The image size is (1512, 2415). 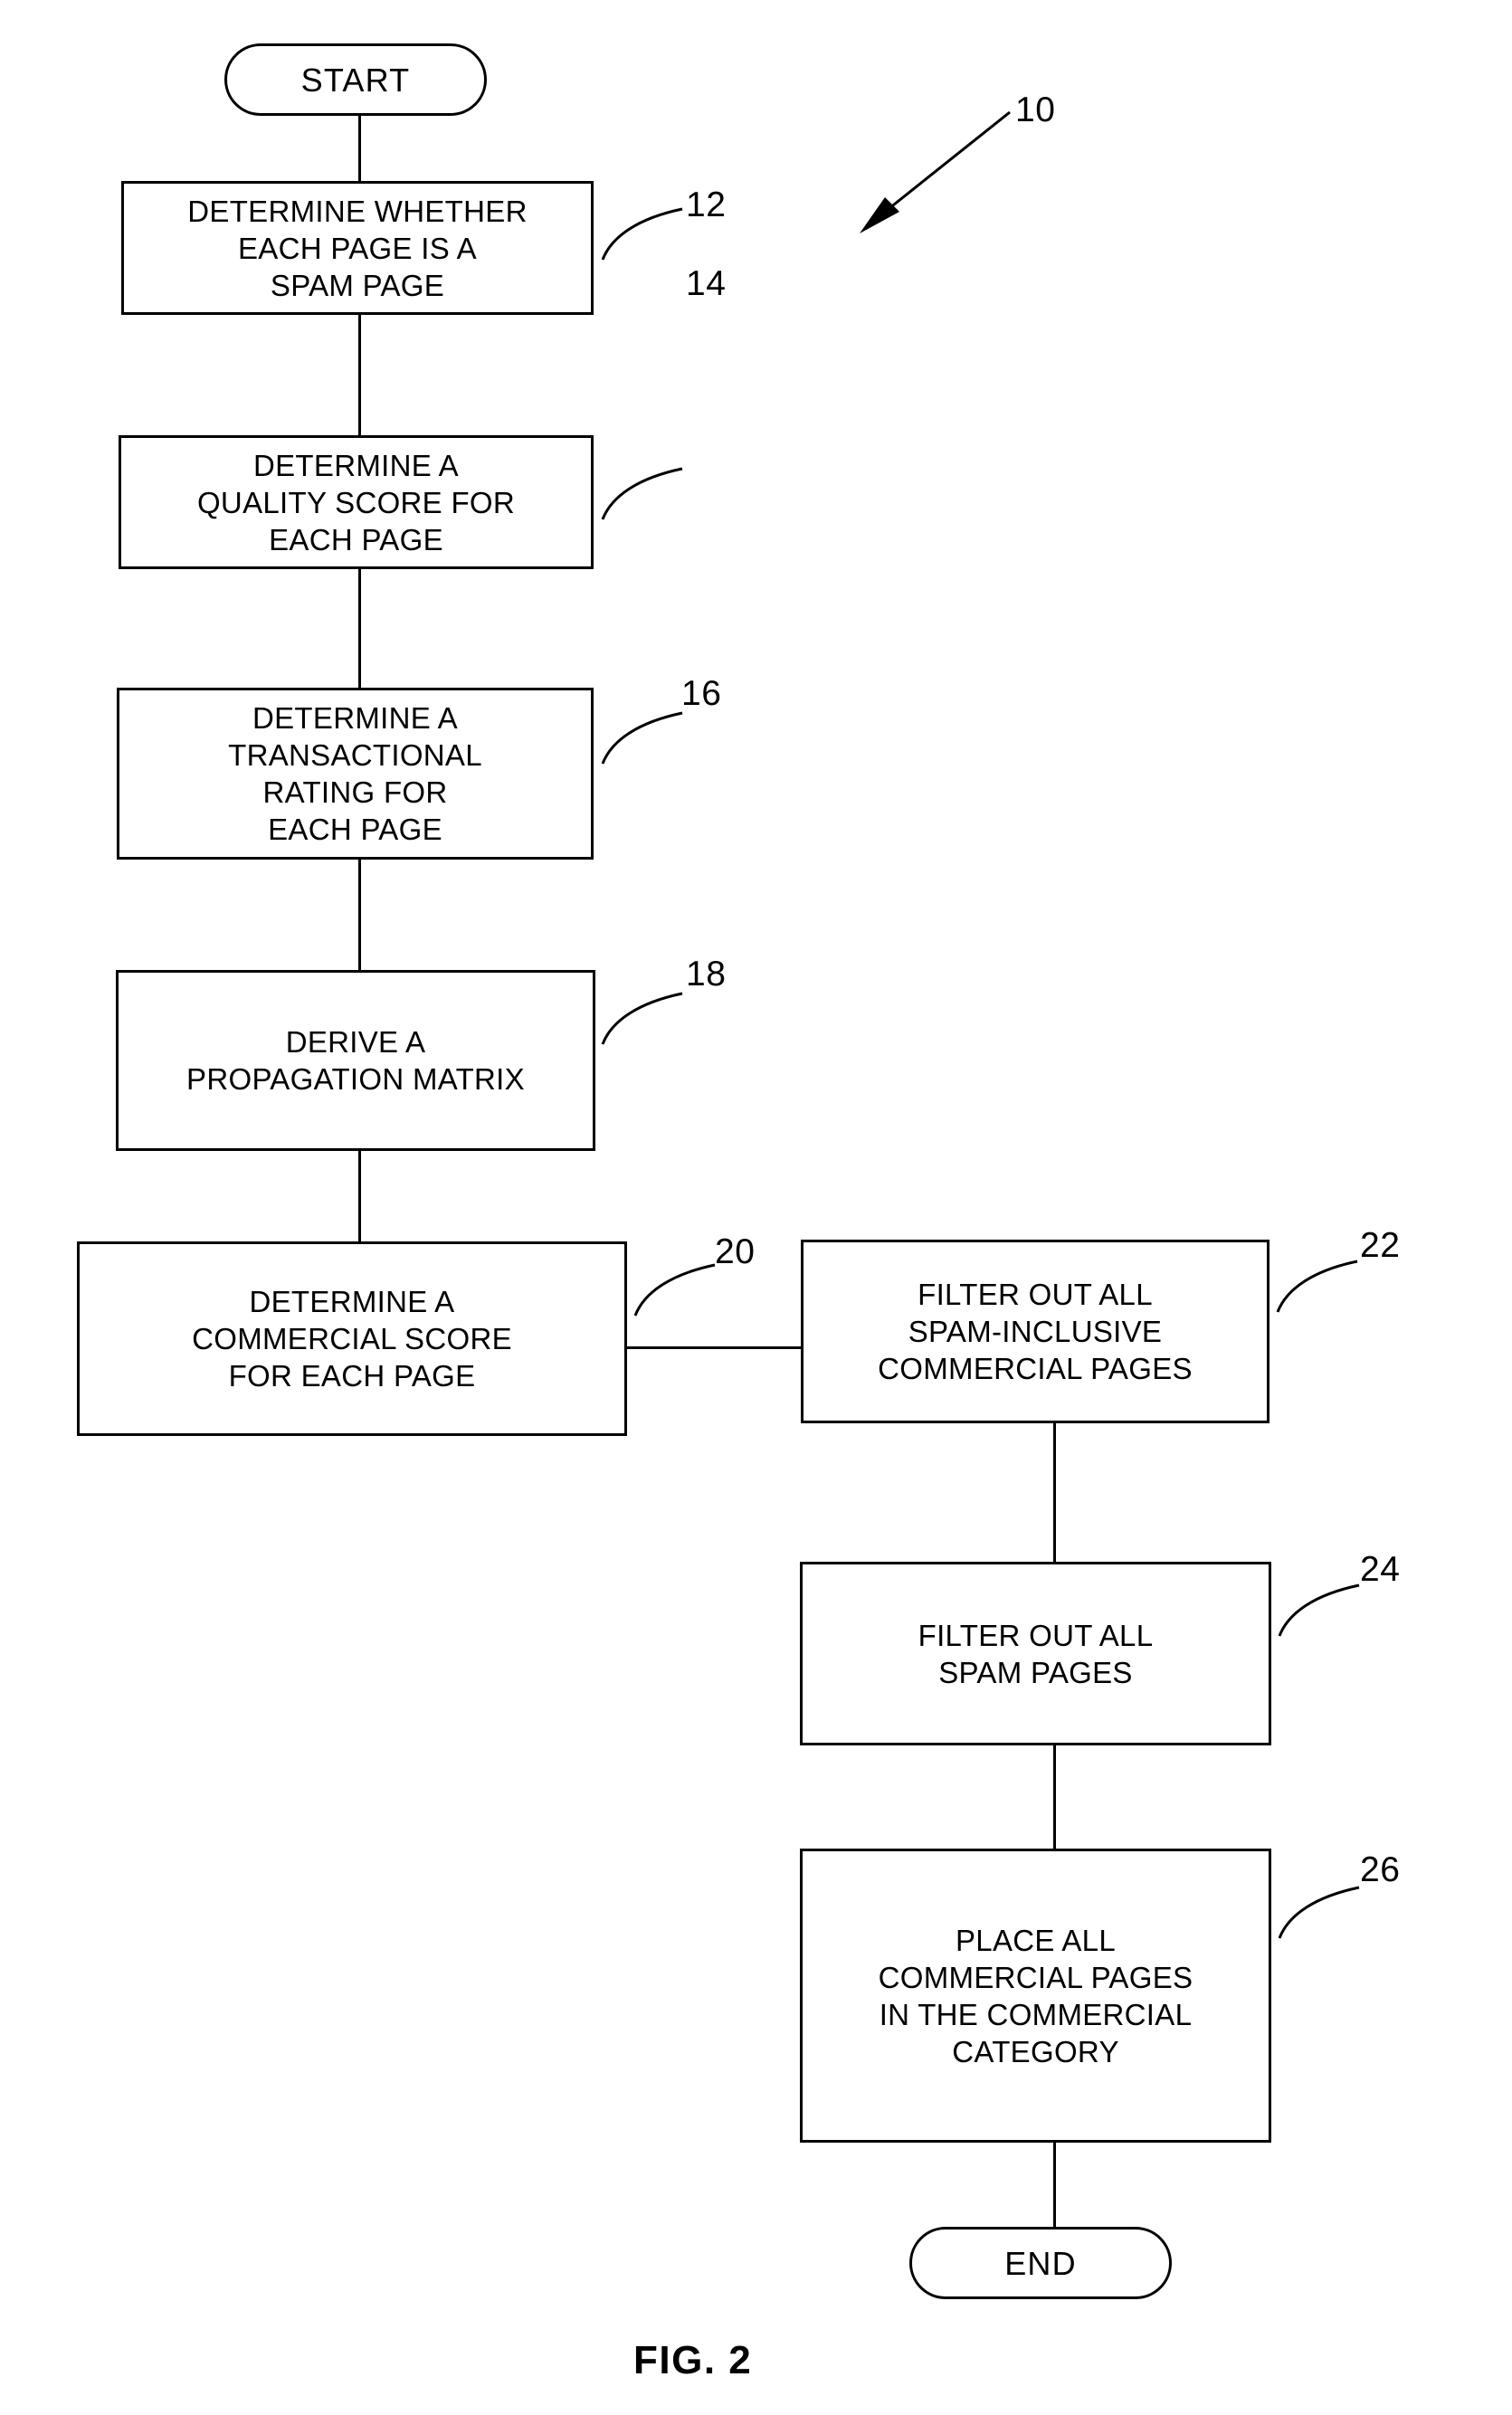 I want to click on diagram-reference-arrow, so click(x=935, y=172).